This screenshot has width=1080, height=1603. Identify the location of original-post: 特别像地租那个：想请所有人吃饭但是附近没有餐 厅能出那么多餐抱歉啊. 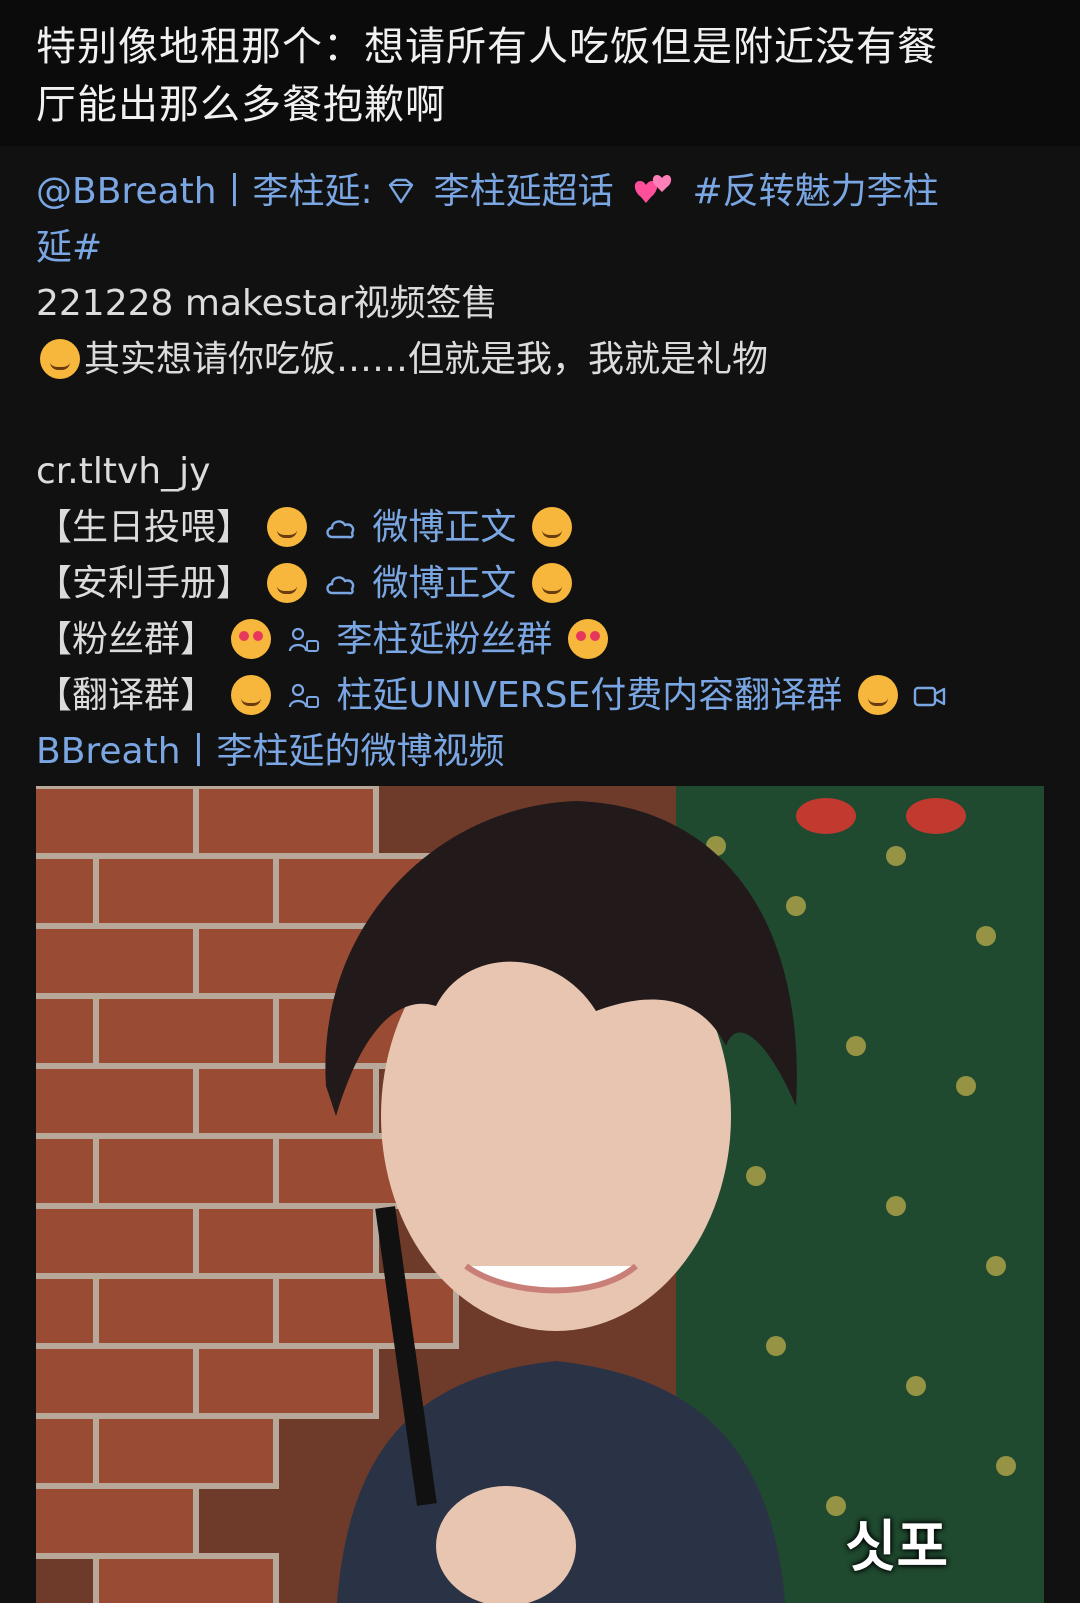
(540, 73).